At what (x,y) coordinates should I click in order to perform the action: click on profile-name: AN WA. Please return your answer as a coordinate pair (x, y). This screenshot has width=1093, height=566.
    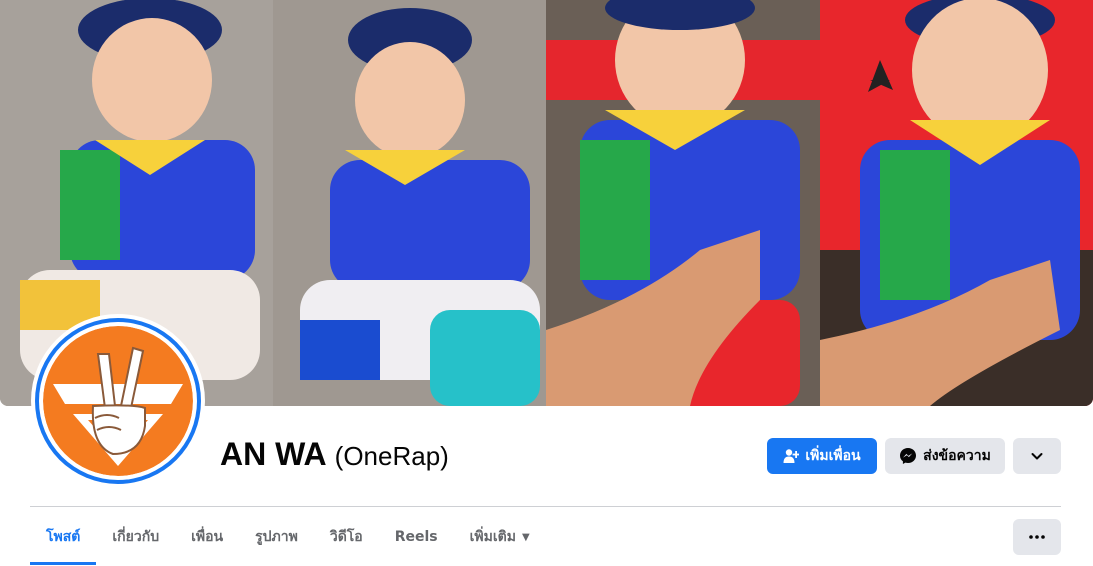
    Looking at the image, I should click on (273, 454).